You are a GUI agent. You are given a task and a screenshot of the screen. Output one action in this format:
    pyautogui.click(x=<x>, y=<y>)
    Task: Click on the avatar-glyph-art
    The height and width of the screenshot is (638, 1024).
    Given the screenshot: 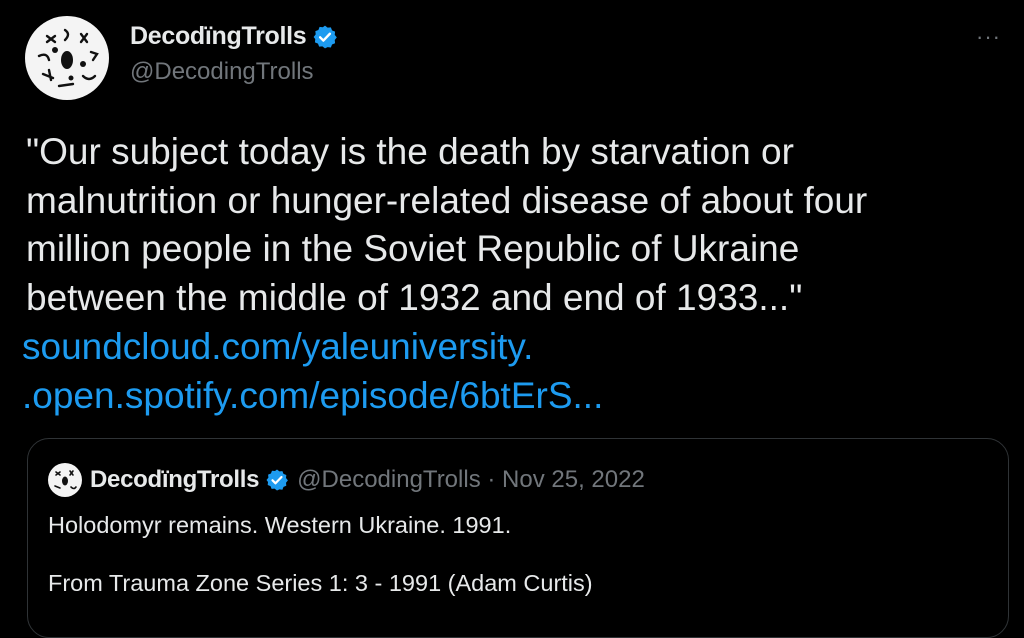 What is the action you would take?
    pyautogui.click(x=68, y=58)
    